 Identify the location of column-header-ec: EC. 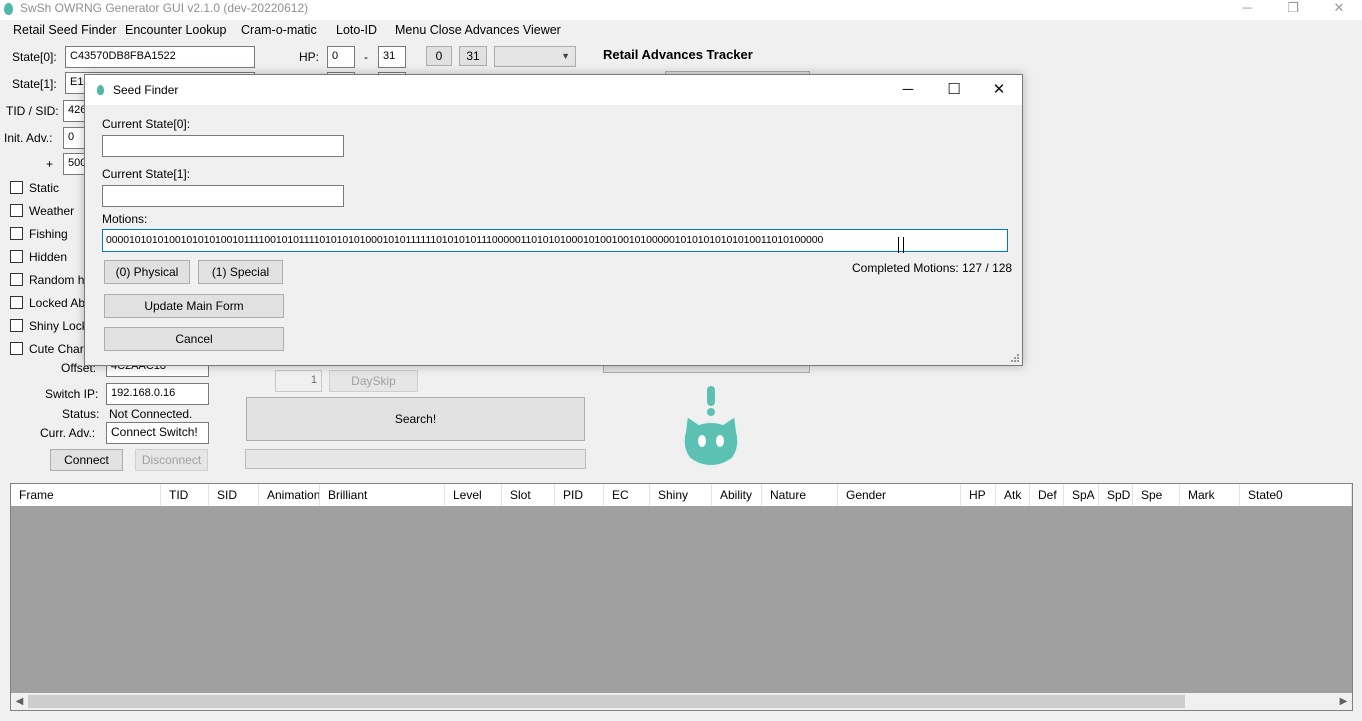
(627, 495).